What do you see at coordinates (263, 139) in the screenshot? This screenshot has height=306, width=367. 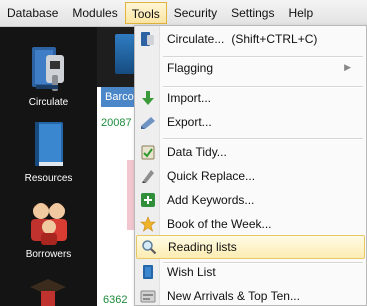 I see `menu-separator` at bounding box center [263, 139].